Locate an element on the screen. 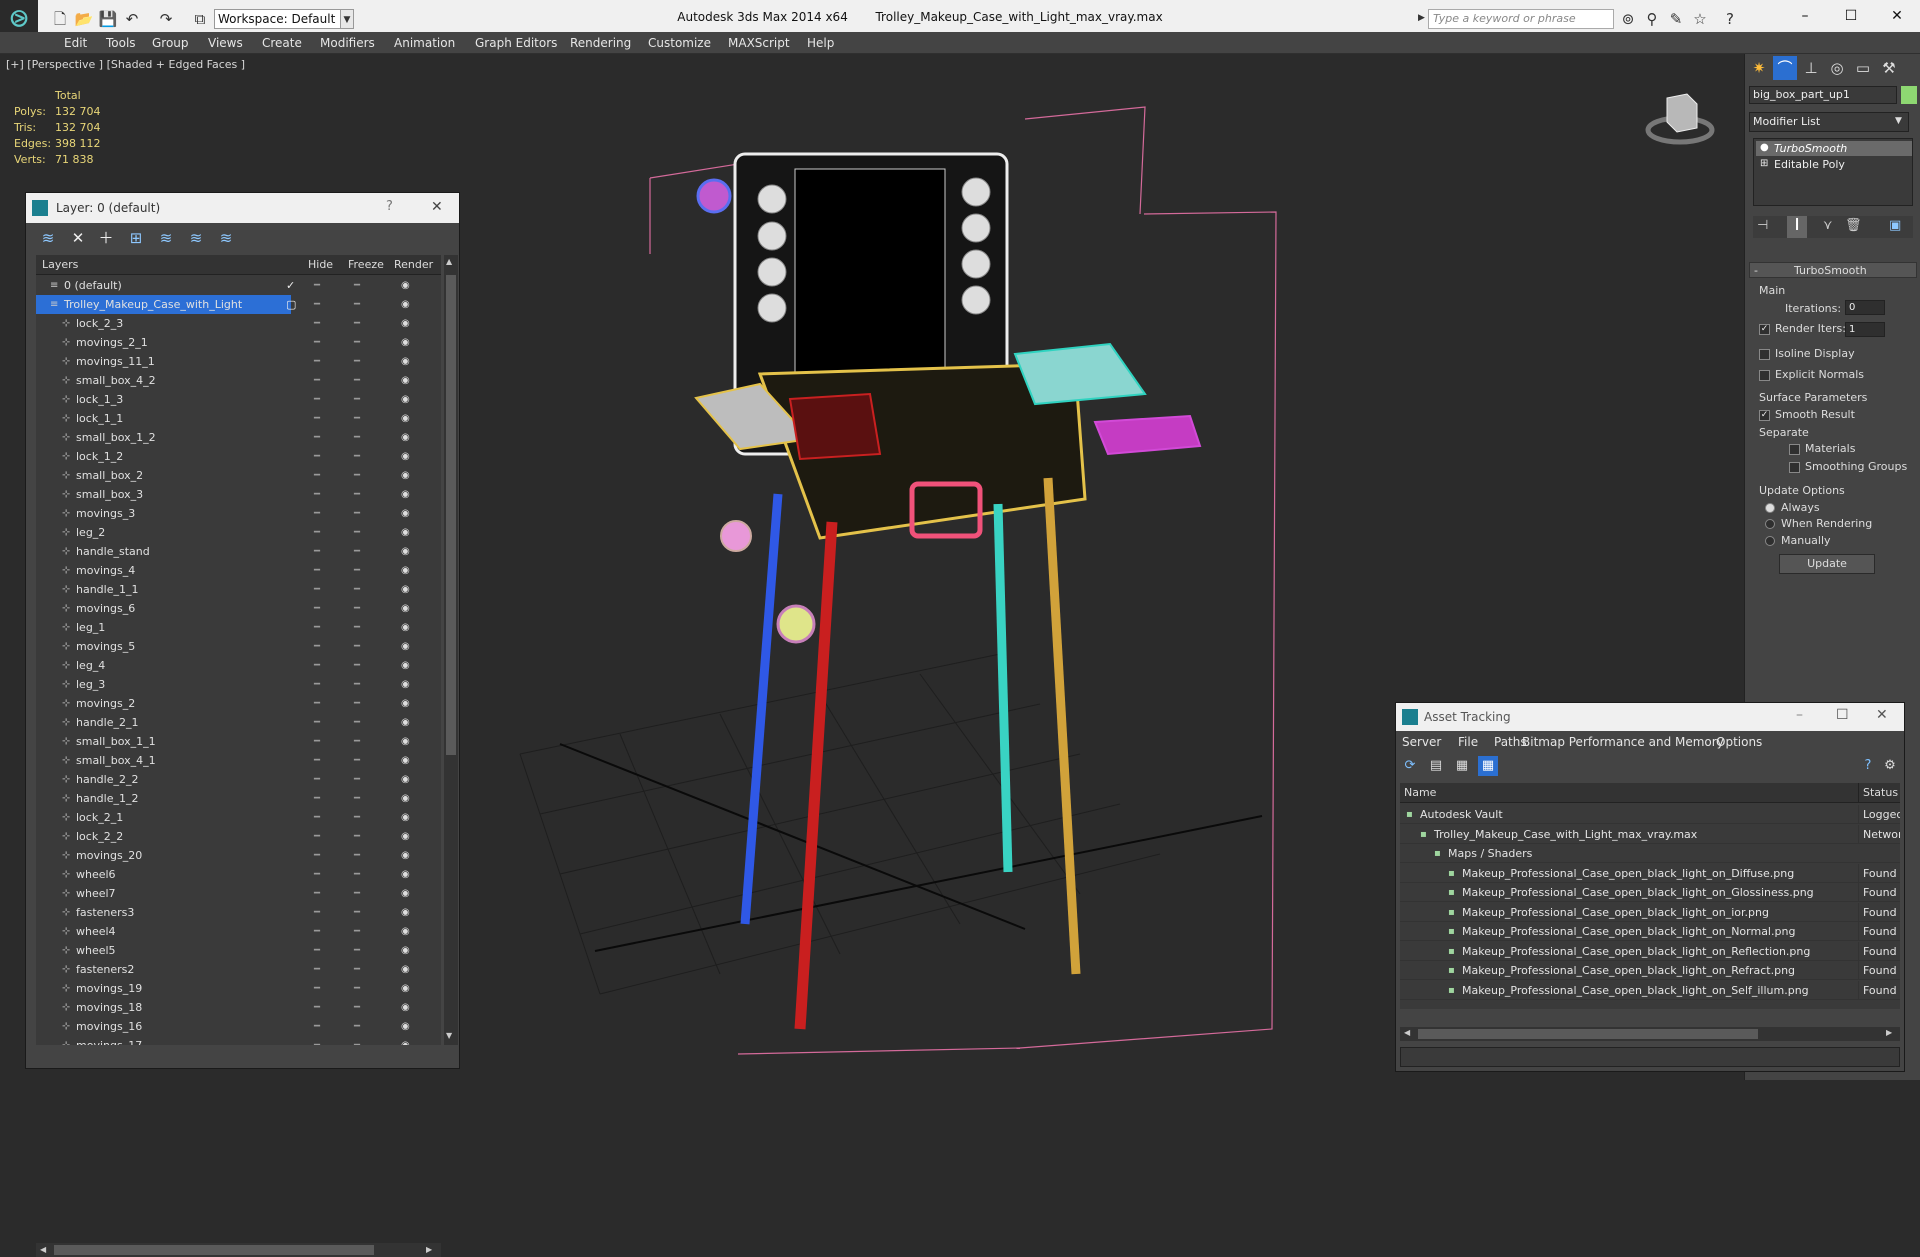 The image size is (1920, 1257). layer-row: ⊹ movings_6 ━ ━ ◉ is located at coordinates (238, 608).